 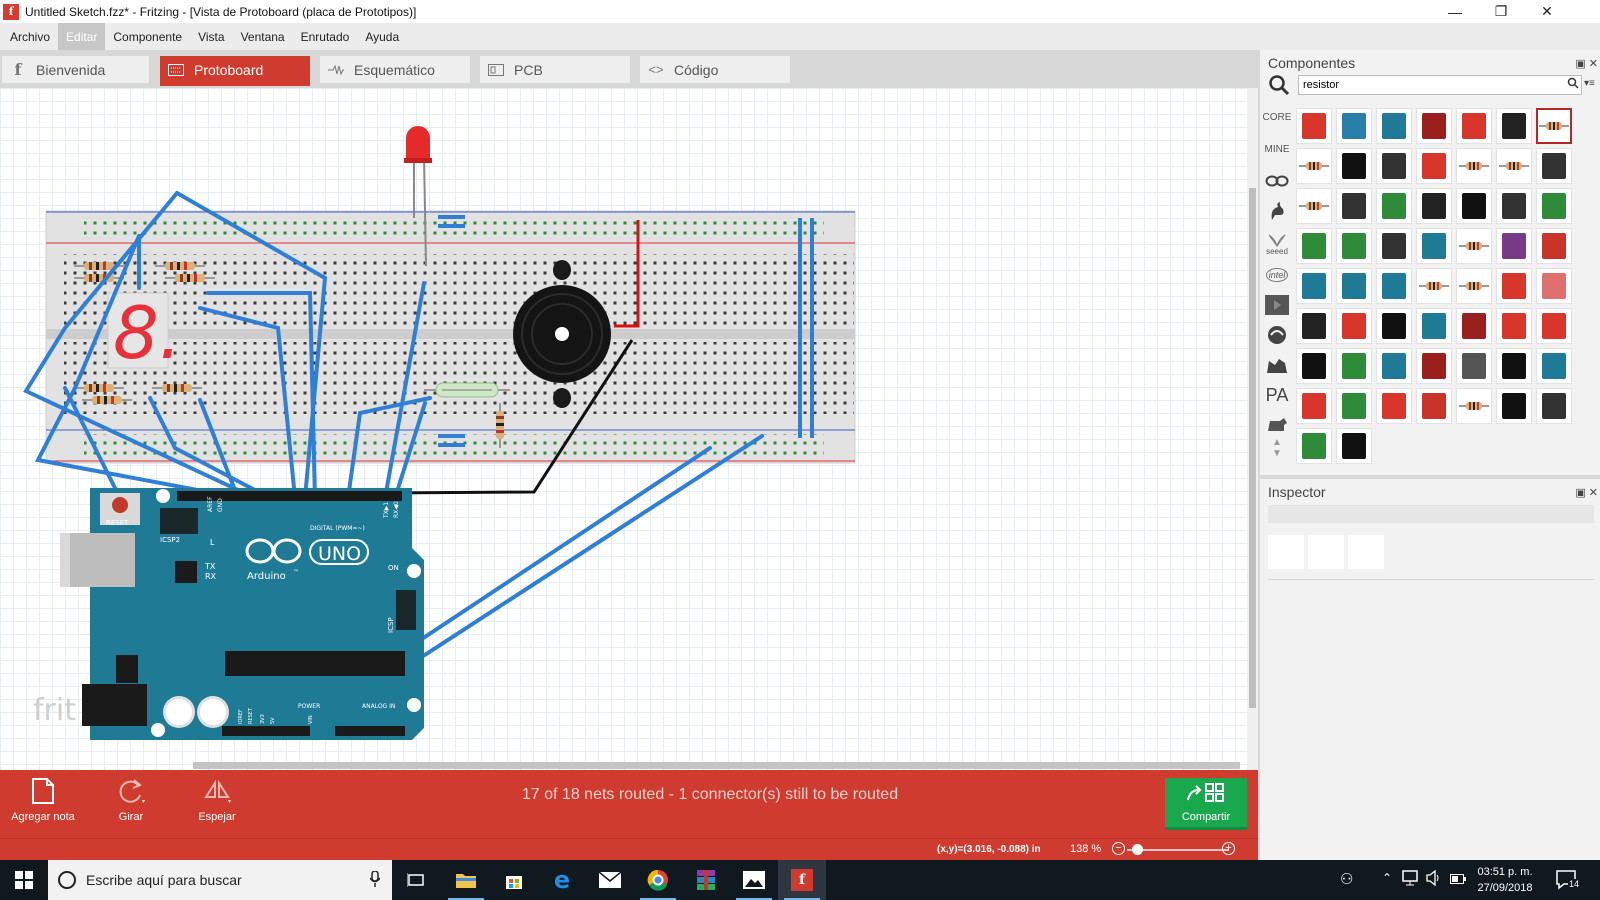 I want to click on menu-vista: Vista, so click(x=211, y=36).